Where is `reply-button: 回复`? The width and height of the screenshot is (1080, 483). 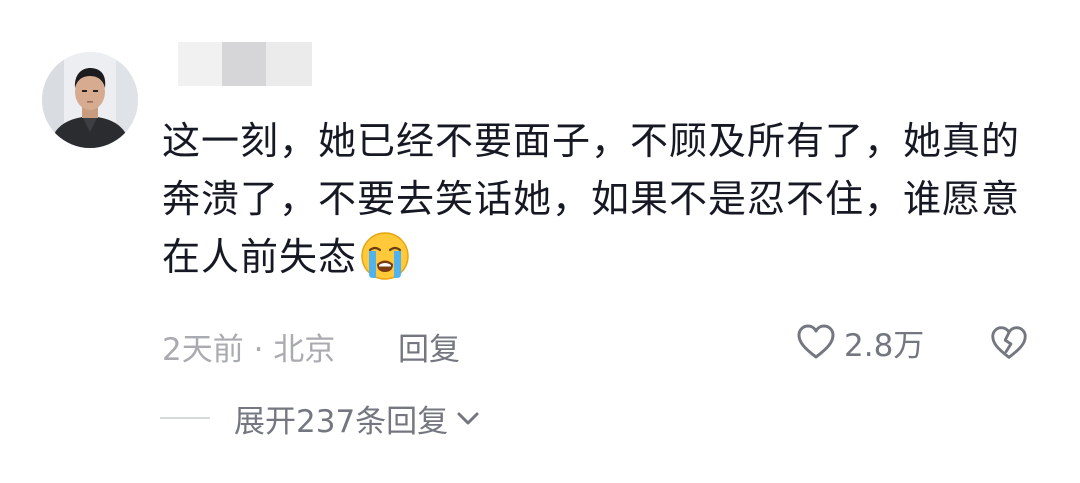
reply-button: 回复 is located at coordinates (429, 346).